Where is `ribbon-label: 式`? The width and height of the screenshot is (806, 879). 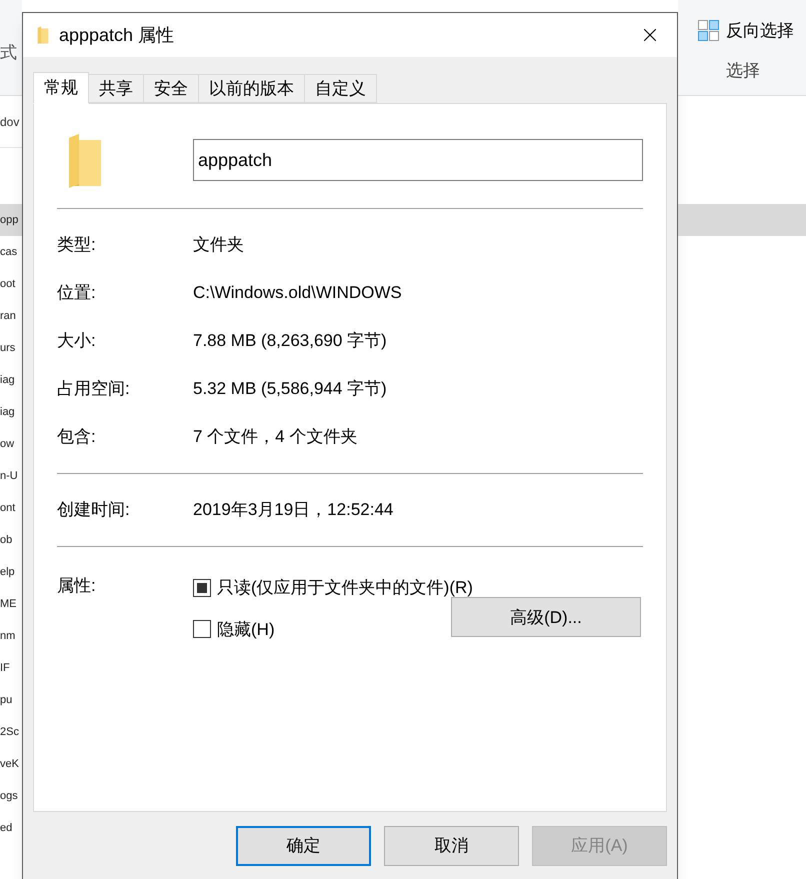 ribbon-label: 式 is located at coordinates (8, 52).